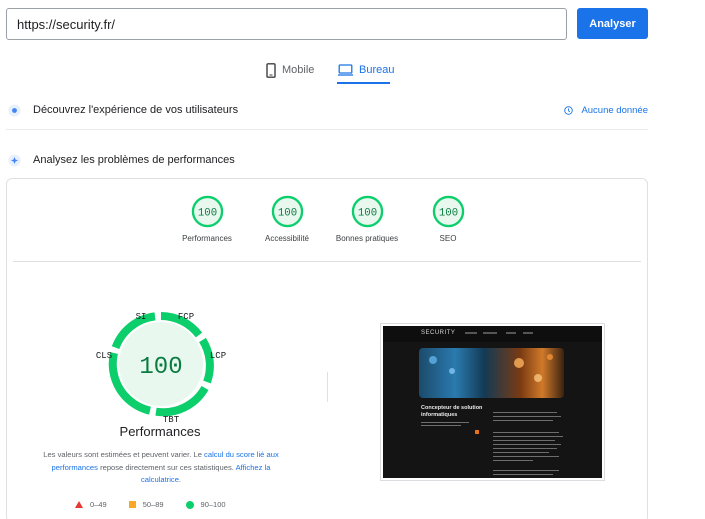 The width and height of the screenshot is (705, 519). What do you see at coordinates (186, 317) in the screenshot?
I see `metric-fcp-label: FCP` at bounding box center [186, 317].